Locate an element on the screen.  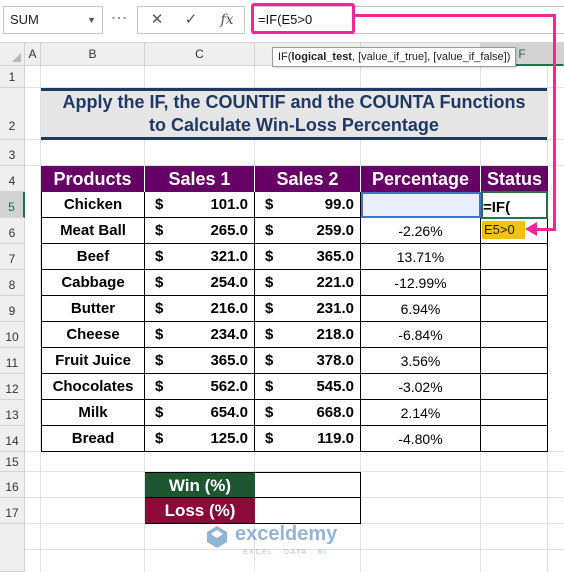
product-cell: Cabbage is located at coordinates (93, 283).